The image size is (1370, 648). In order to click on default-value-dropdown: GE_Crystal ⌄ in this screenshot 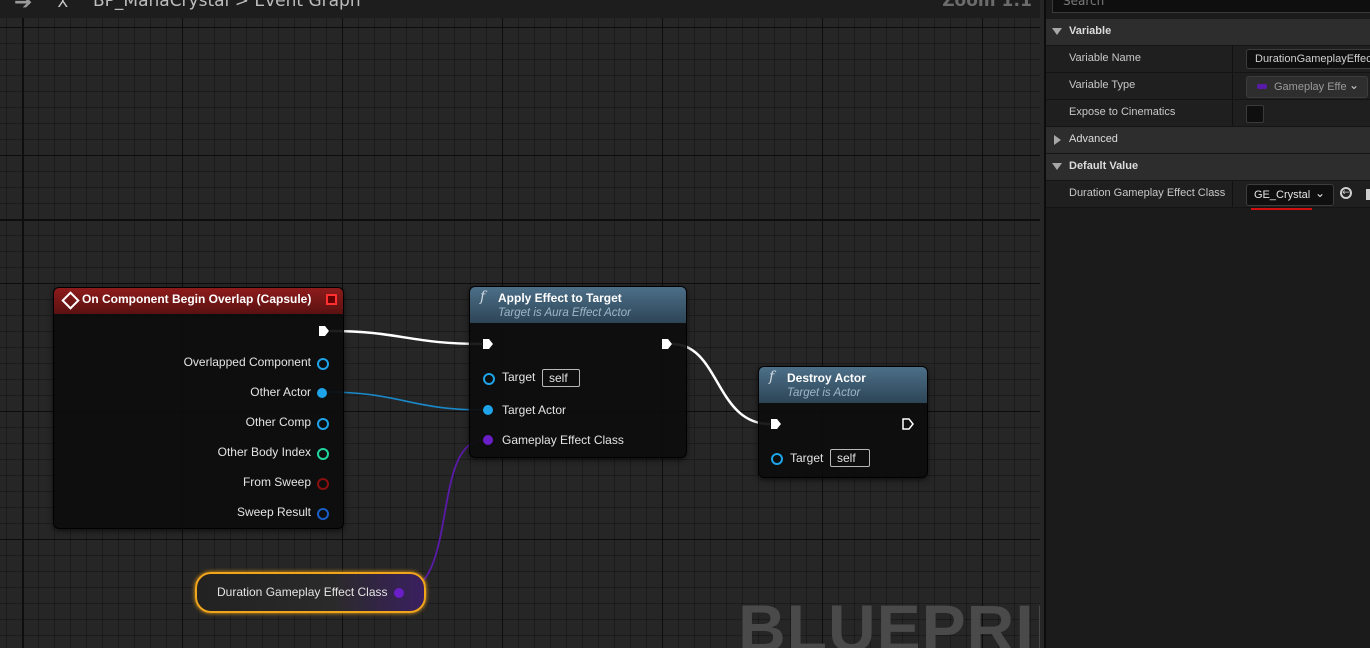, I will do `click(1290, 195)`.